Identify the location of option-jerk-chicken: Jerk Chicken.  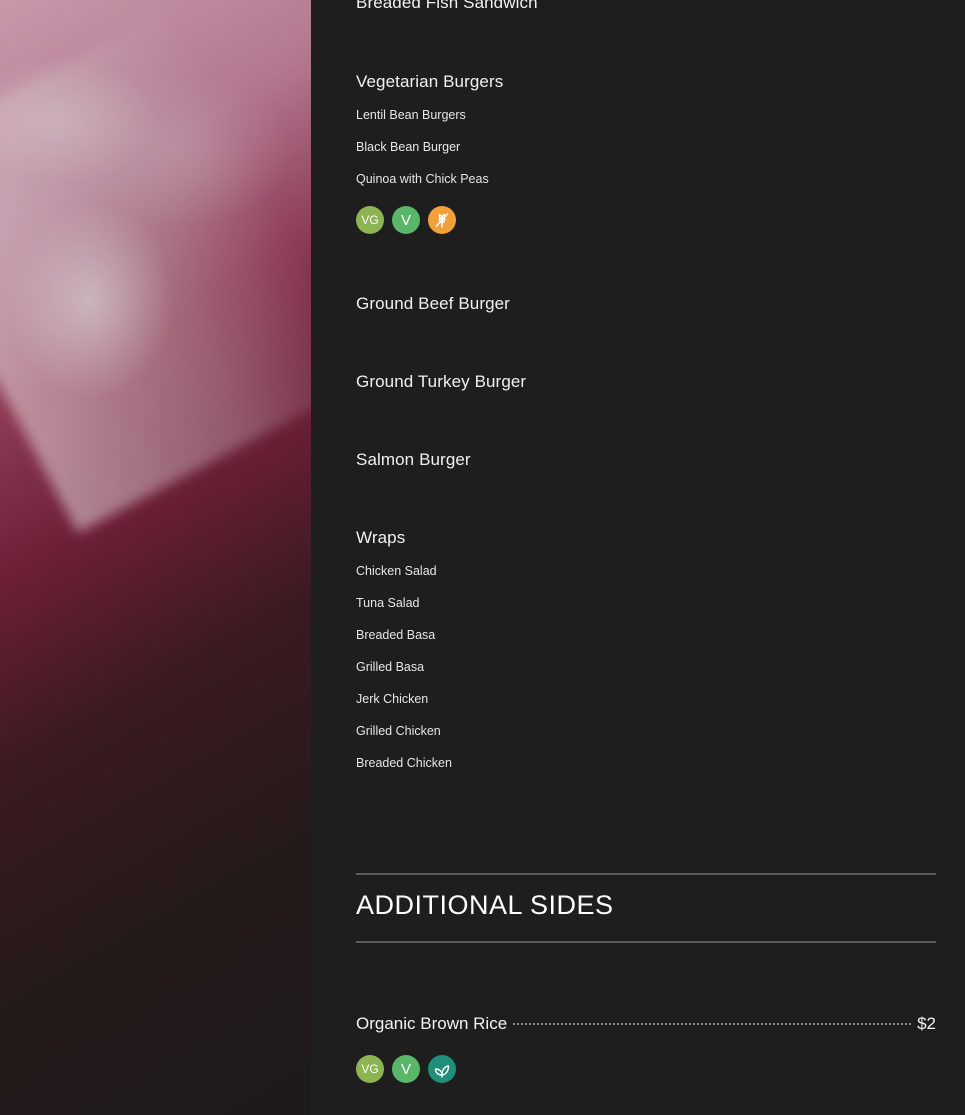
(392, 699).